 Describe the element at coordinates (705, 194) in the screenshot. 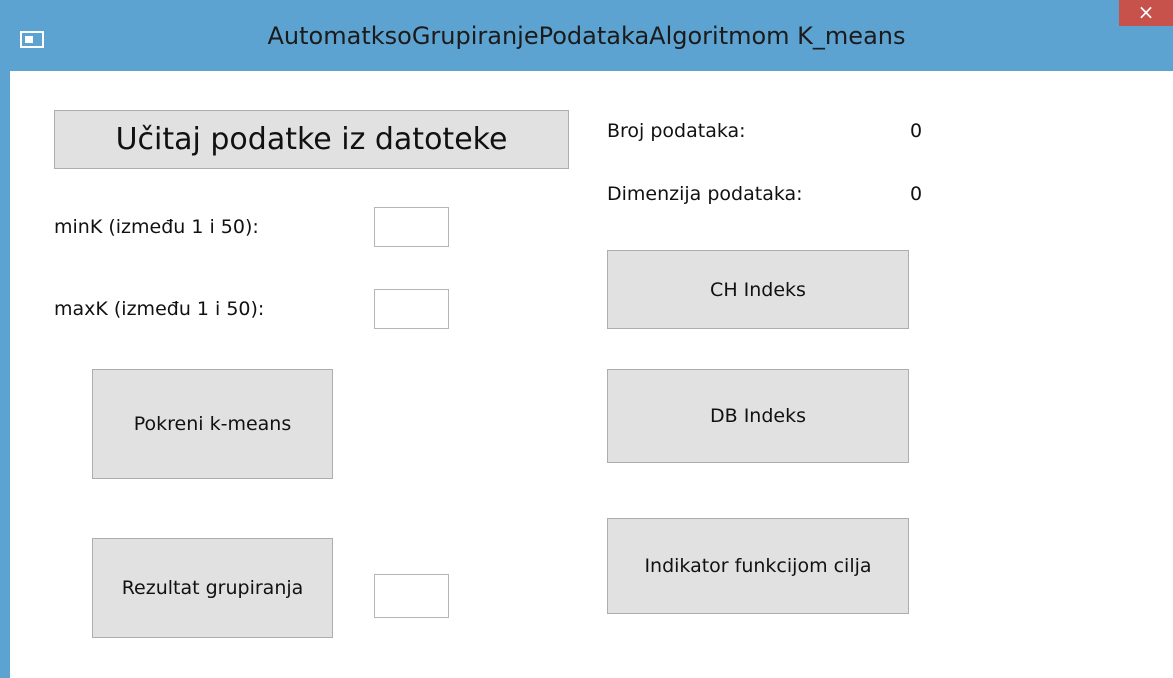

I see `data-dimension-label: Dimenzija podataka:` at that location.